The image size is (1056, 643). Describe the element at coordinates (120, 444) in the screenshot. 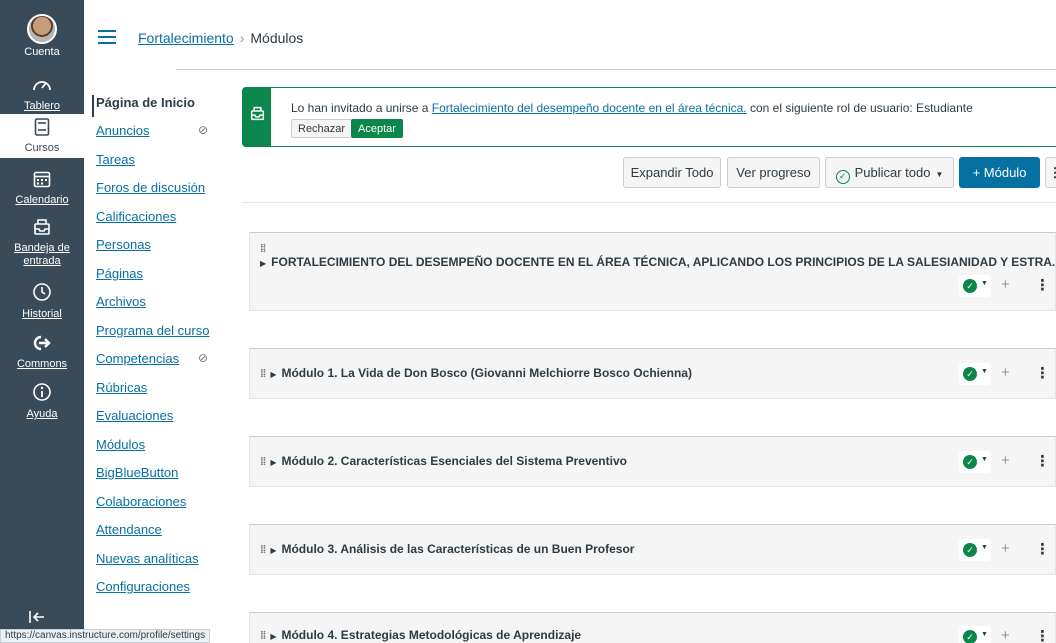

I see `course-nav-modules: Módulos` at that location.